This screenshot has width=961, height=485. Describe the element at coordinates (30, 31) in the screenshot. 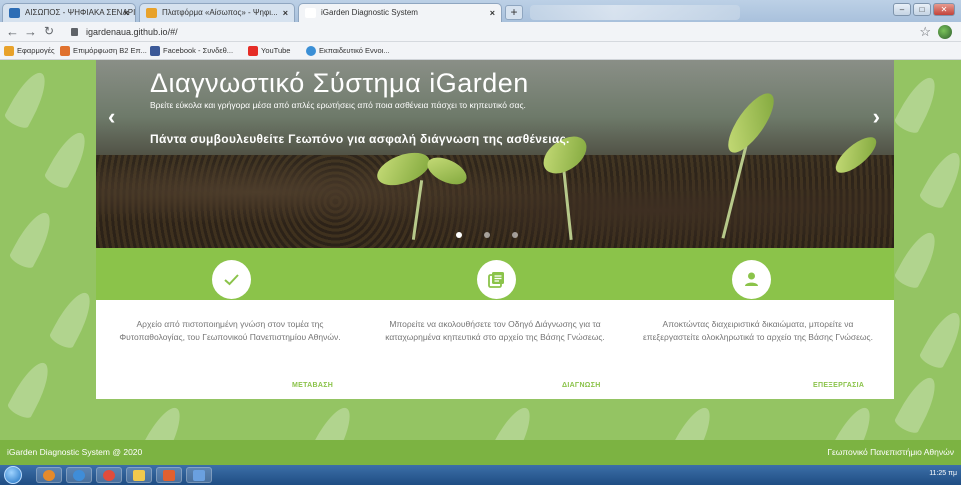

I see `forward-arrow-icon: →` at that location.